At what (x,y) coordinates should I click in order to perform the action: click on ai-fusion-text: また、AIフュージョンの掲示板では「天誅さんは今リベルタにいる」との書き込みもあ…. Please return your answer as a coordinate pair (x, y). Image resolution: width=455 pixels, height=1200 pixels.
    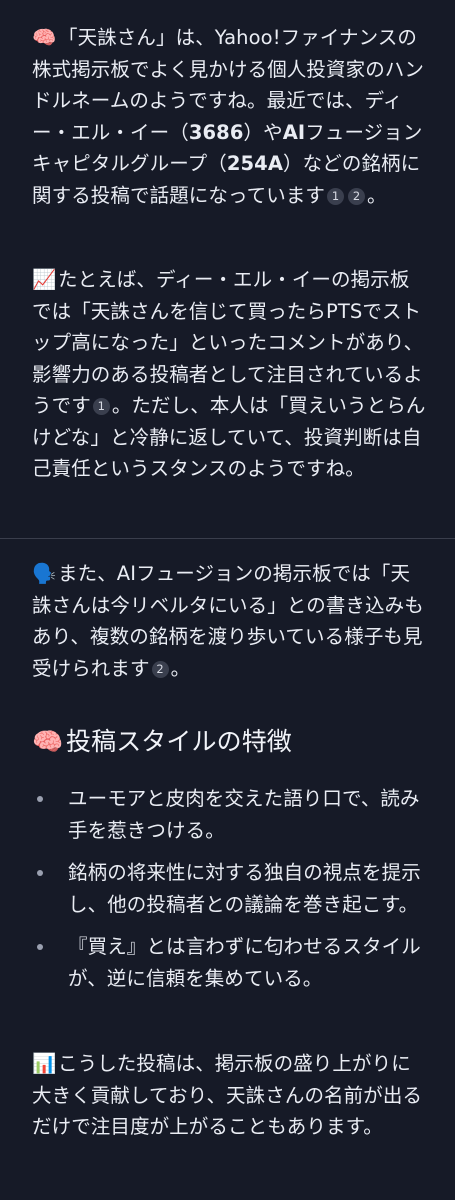
    Looking at the image, I should click on (228, 621).